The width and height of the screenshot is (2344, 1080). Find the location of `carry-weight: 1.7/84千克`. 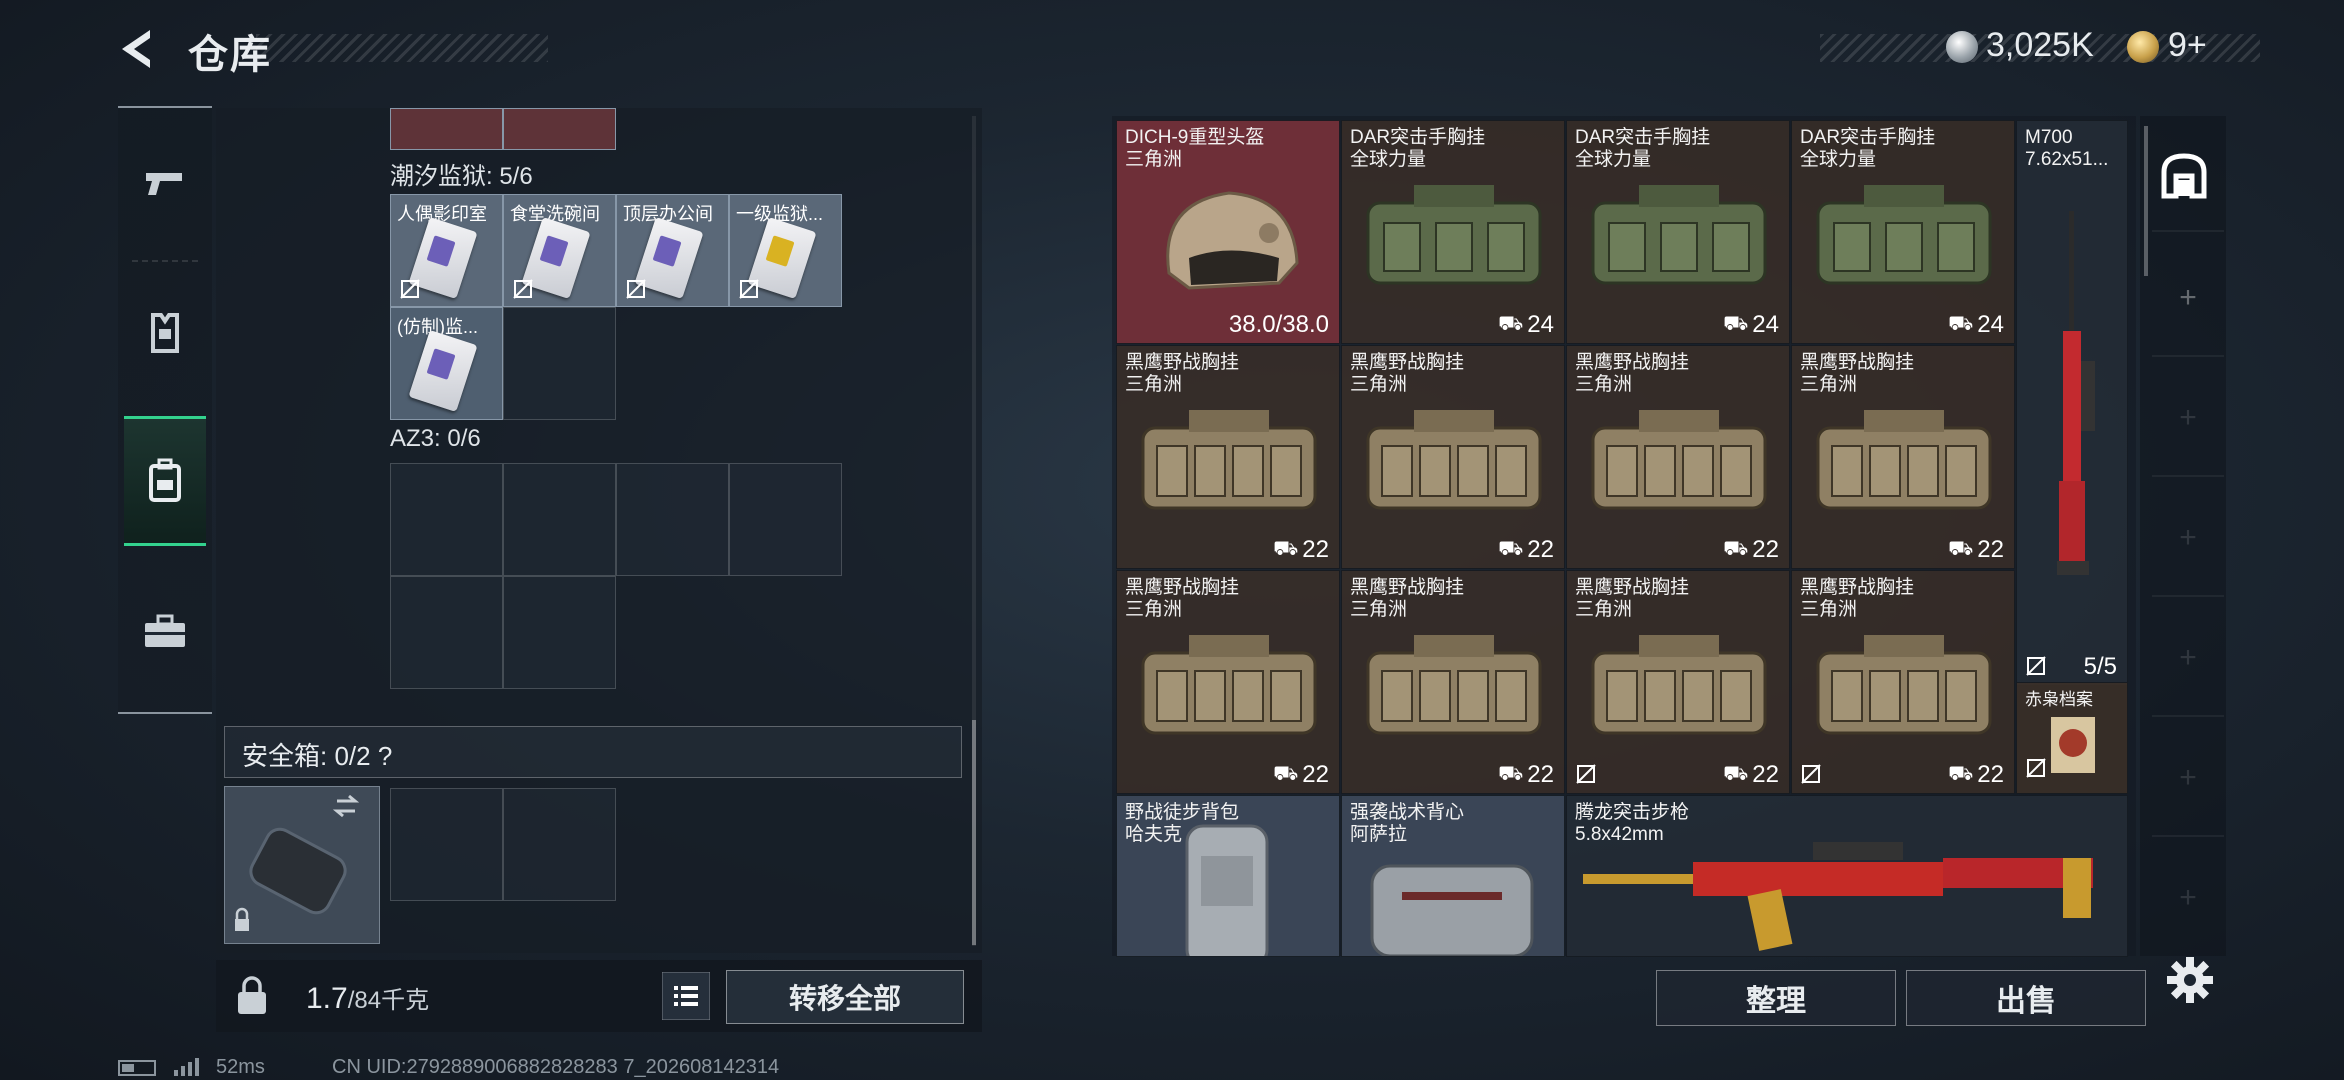

carry-weight: 1.7/84千克 is located at coordinates (367, 998).